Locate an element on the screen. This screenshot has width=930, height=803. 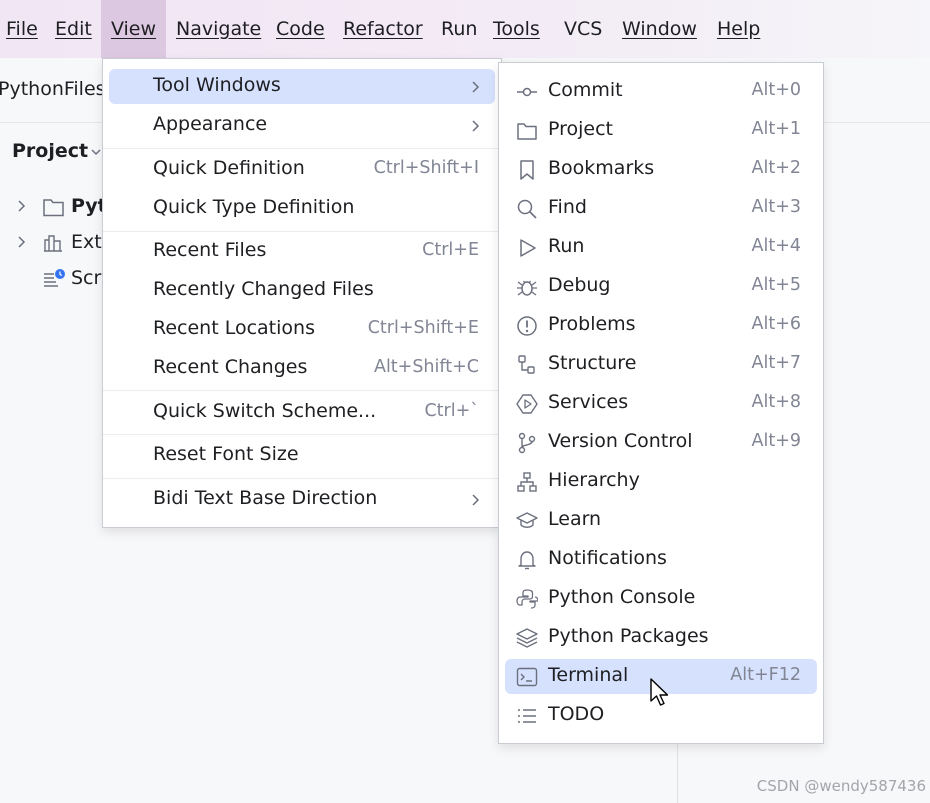
menu-item-label: Reset Font Size is located at coordinates (226, 454).